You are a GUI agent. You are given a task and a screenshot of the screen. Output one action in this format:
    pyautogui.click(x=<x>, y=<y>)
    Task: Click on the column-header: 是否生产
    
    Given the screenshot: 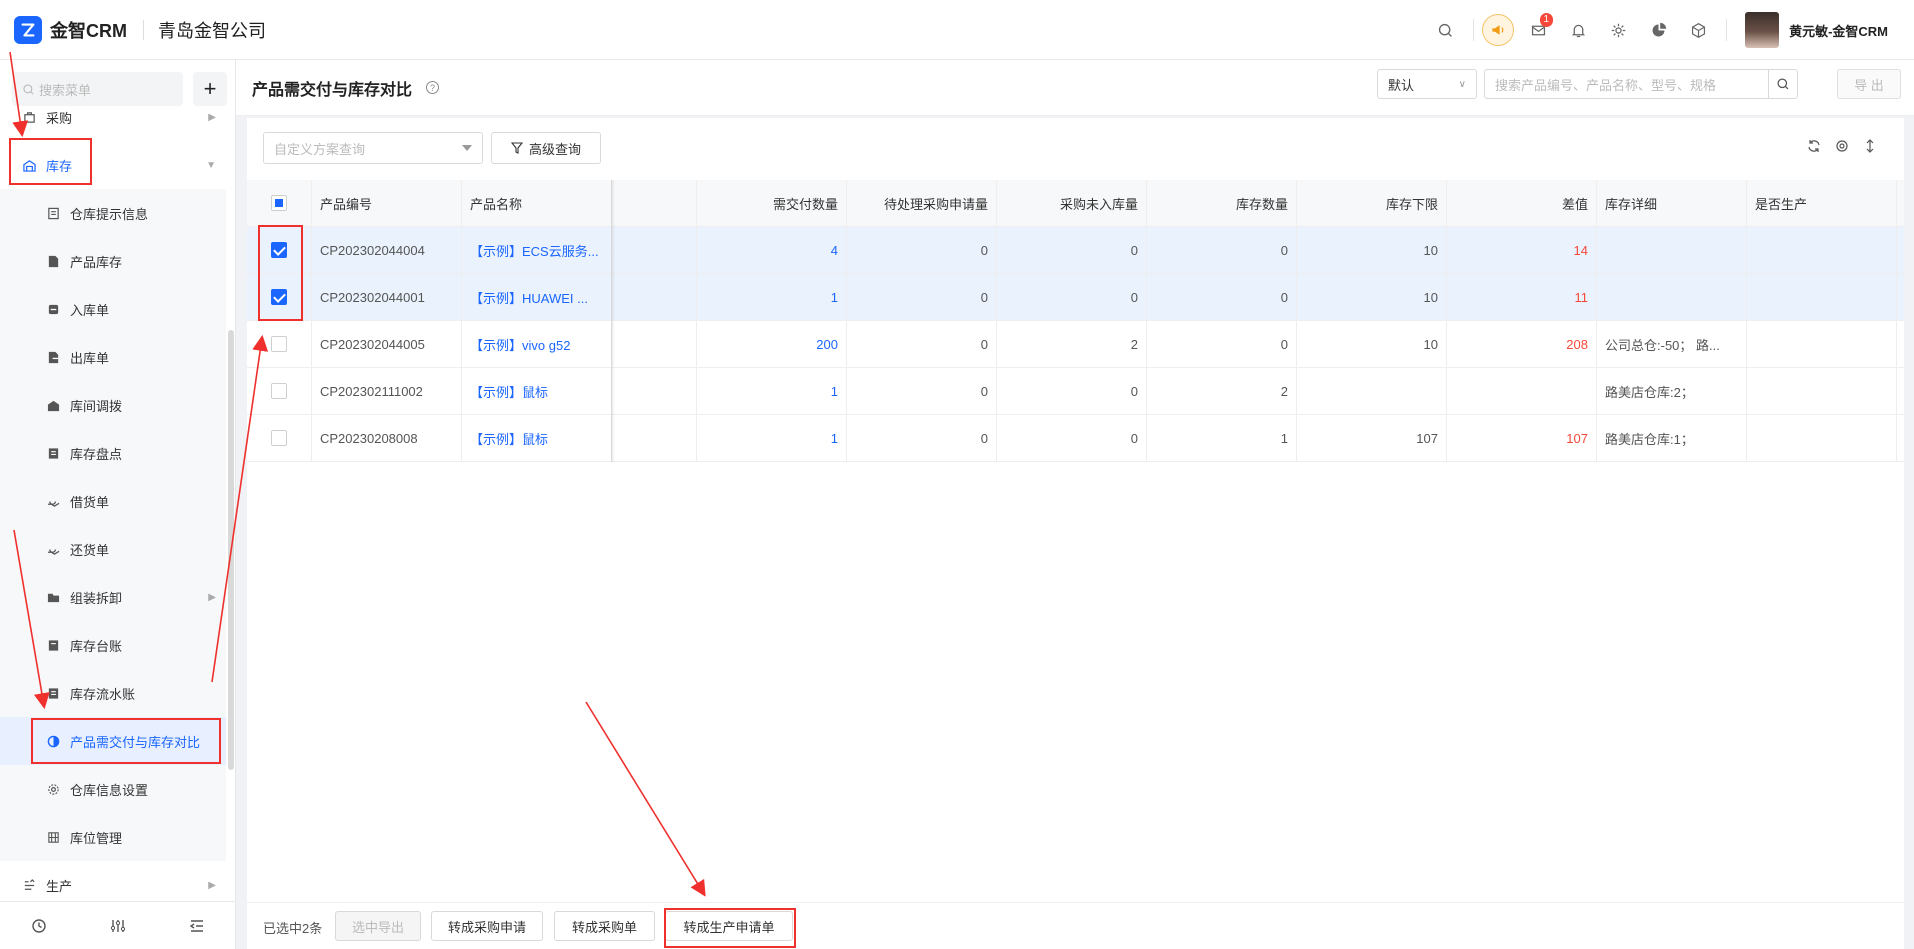 What is the action you would take?
    pyautogui.click(x=1822, y=203)
    